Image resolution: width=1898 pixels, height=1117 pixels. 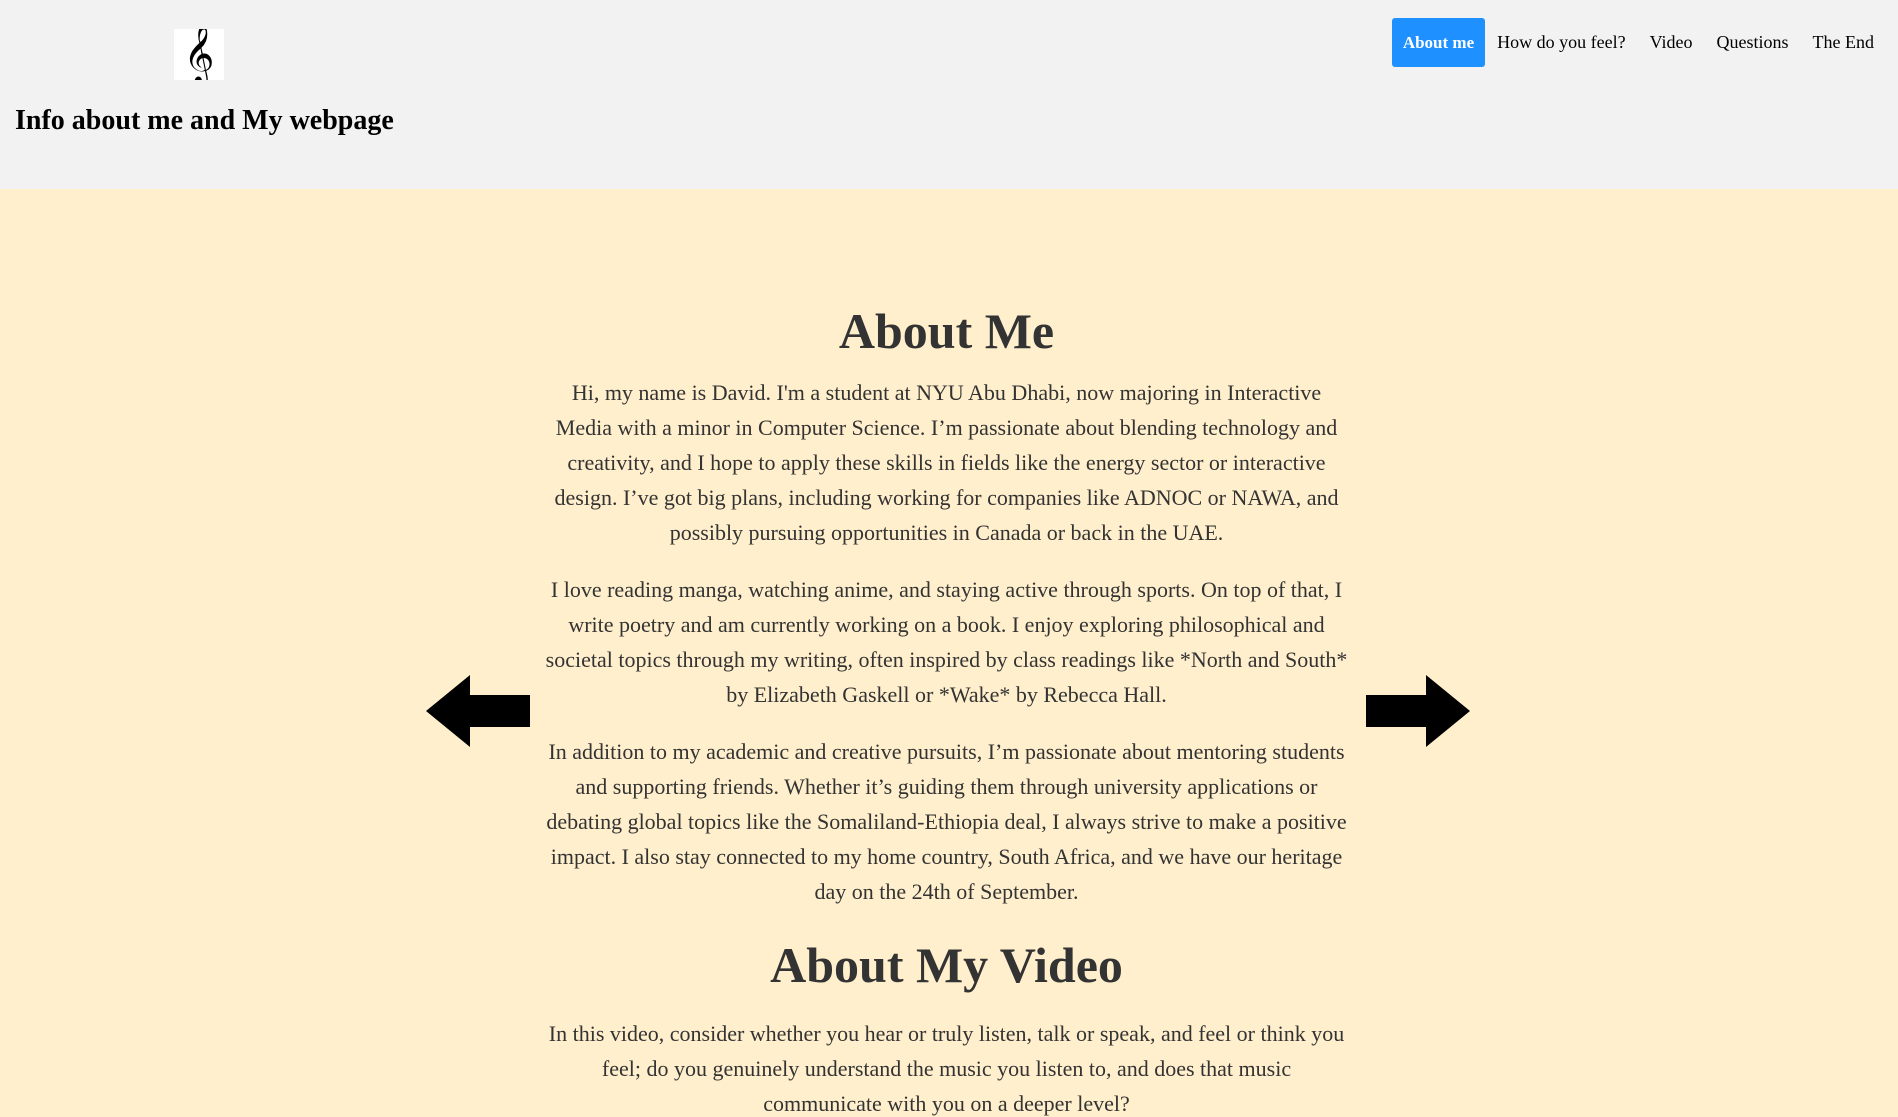 What do you see at coordinates (946, 331) in the screenshot?
I see `about-me-heading: About Me` at bounding box center [946, 331].